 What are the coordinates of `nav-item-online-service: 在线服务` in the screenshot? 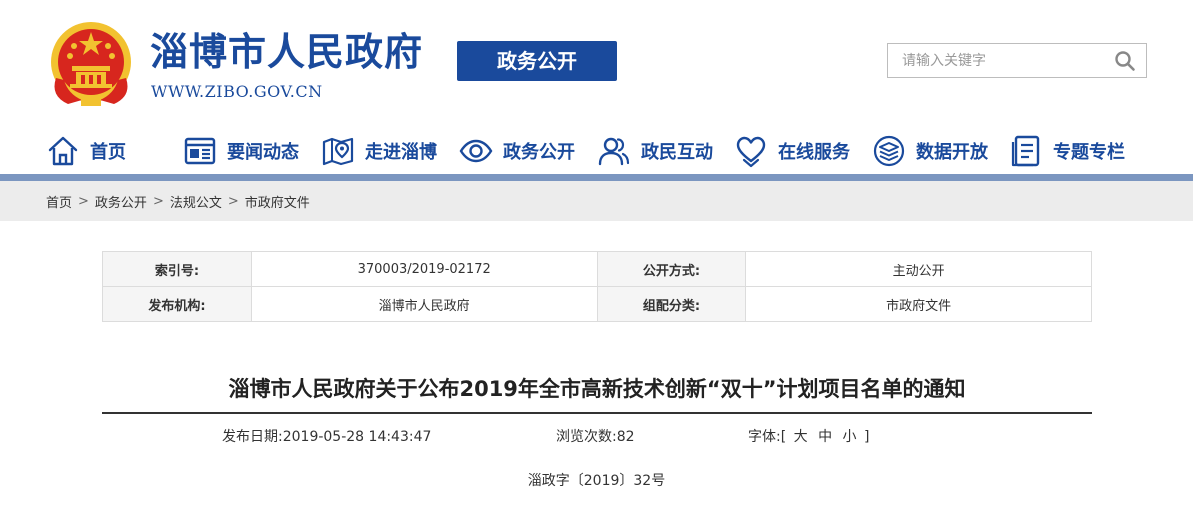 It's located at (792, 151).